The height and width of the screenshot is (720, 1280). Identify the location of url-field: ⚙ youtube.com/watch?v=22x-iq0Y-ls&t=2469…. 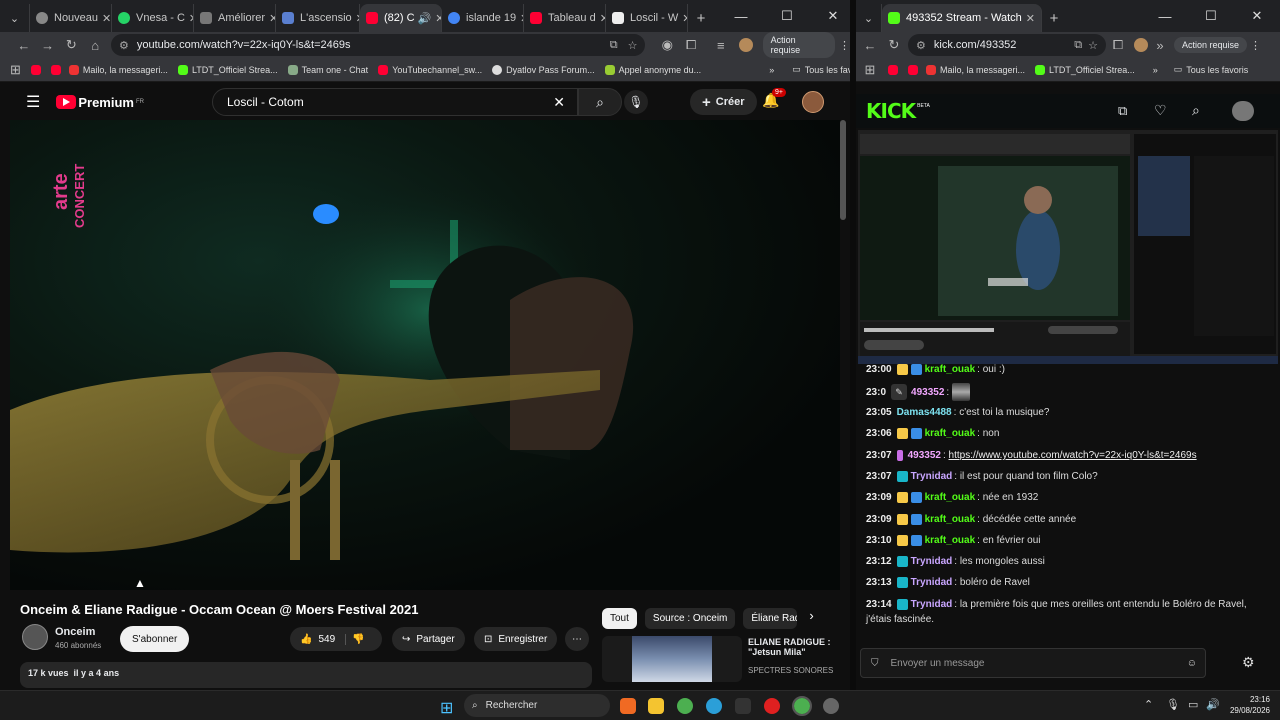
(378, 45).